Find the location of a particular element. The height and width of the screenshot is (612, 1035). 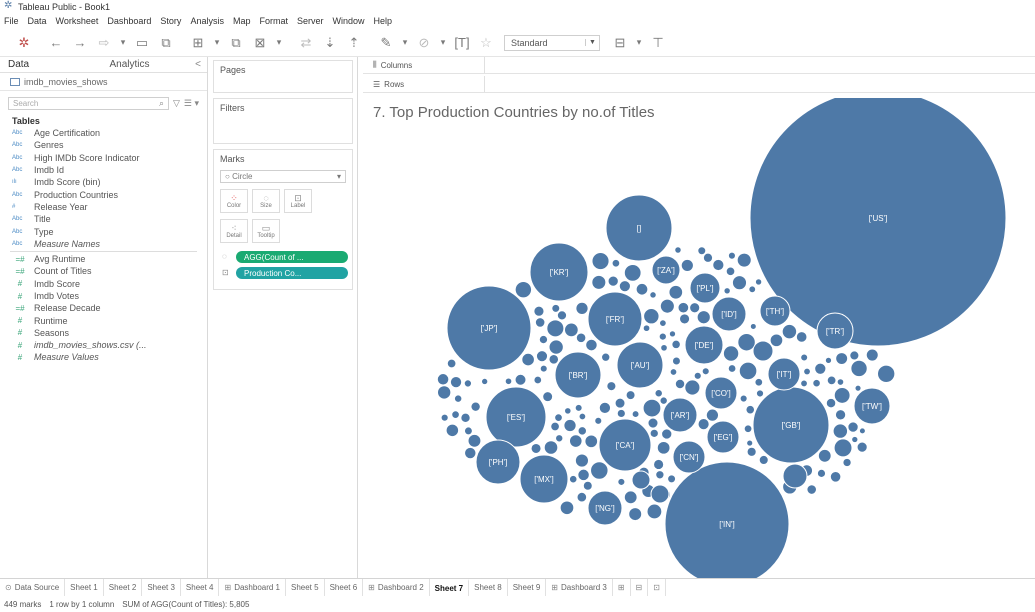

dimension-field: Abc Production Countries is located at coordinates (103, 194).